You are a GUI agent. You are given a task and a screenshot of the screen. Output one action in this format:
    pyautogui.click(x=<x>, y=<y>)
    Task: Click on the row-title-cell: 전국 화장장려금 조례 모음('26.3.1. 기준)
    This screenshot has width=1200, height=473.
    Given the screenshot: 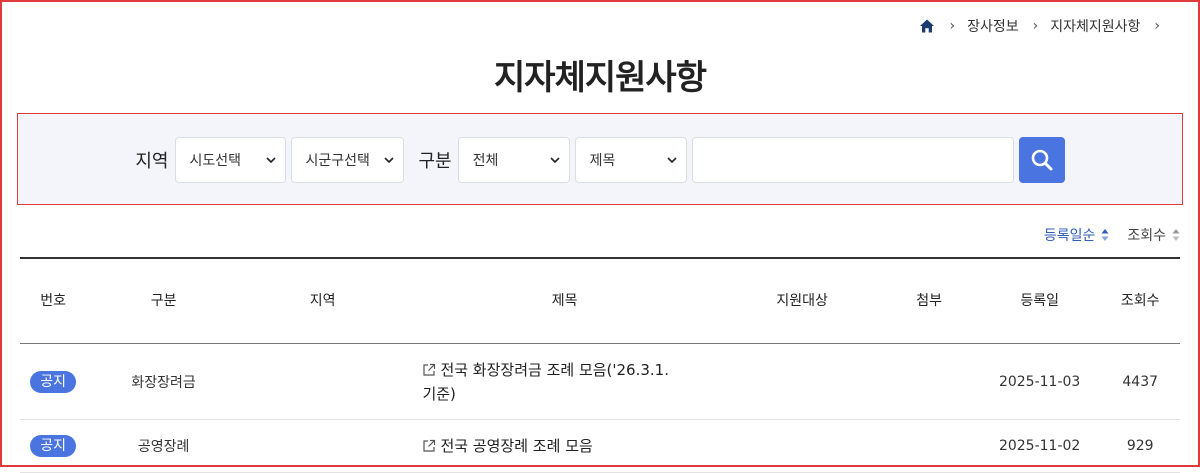 What is the action you would take?
    pyautogui.click(x=564, y=381)
    